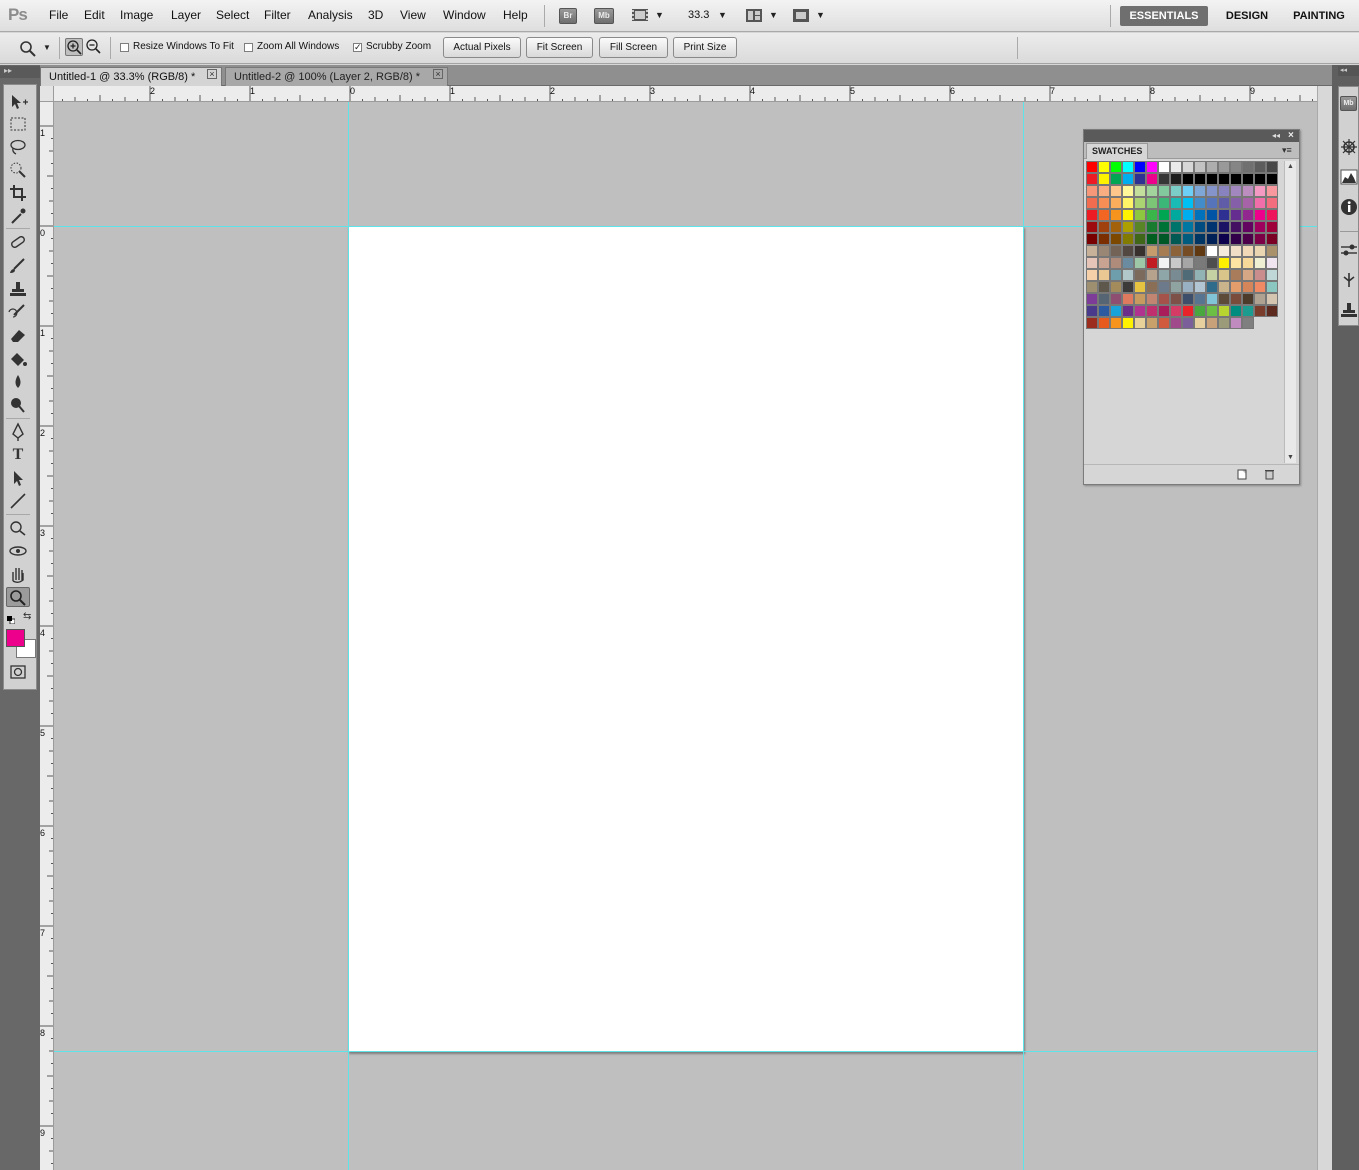 The width and height of the screenshot is (1359, 1170). What do you see at coordinates (248, 47) in the screenshot?
I see `zoom-all-windows-checkbox` at bounding box center [248, 47].